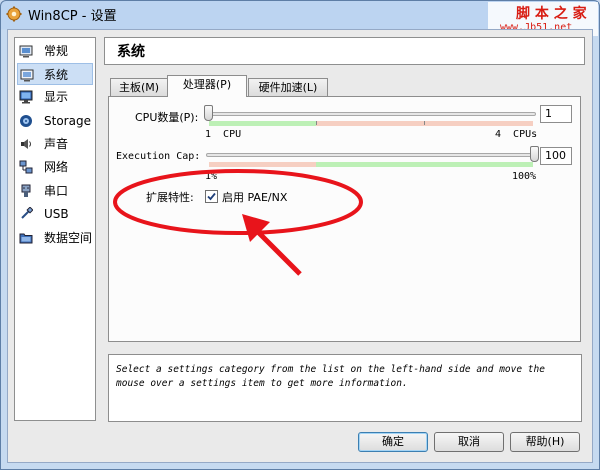 This screenshot has width=600, height=470. I want to click on cancel-button: 取消, so click(469, 442).